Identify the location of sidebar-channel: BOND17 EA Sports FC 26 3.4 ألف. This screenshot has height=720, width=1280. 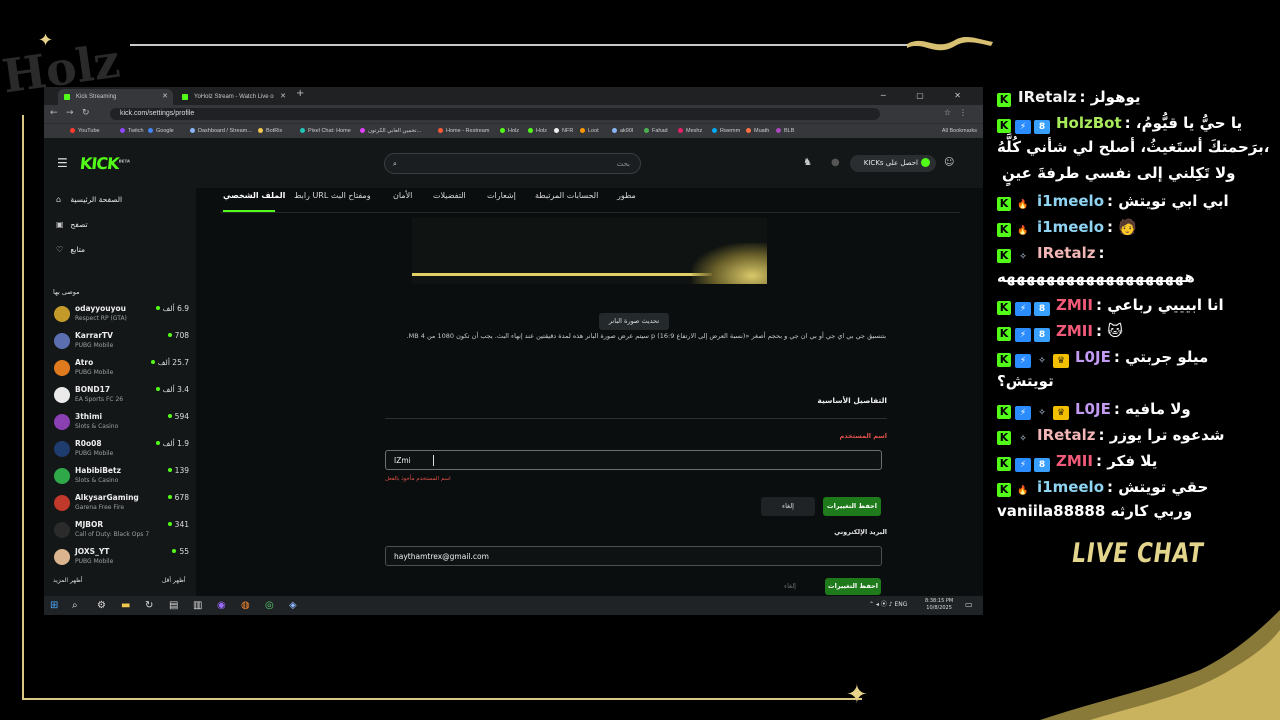
(123, 398).